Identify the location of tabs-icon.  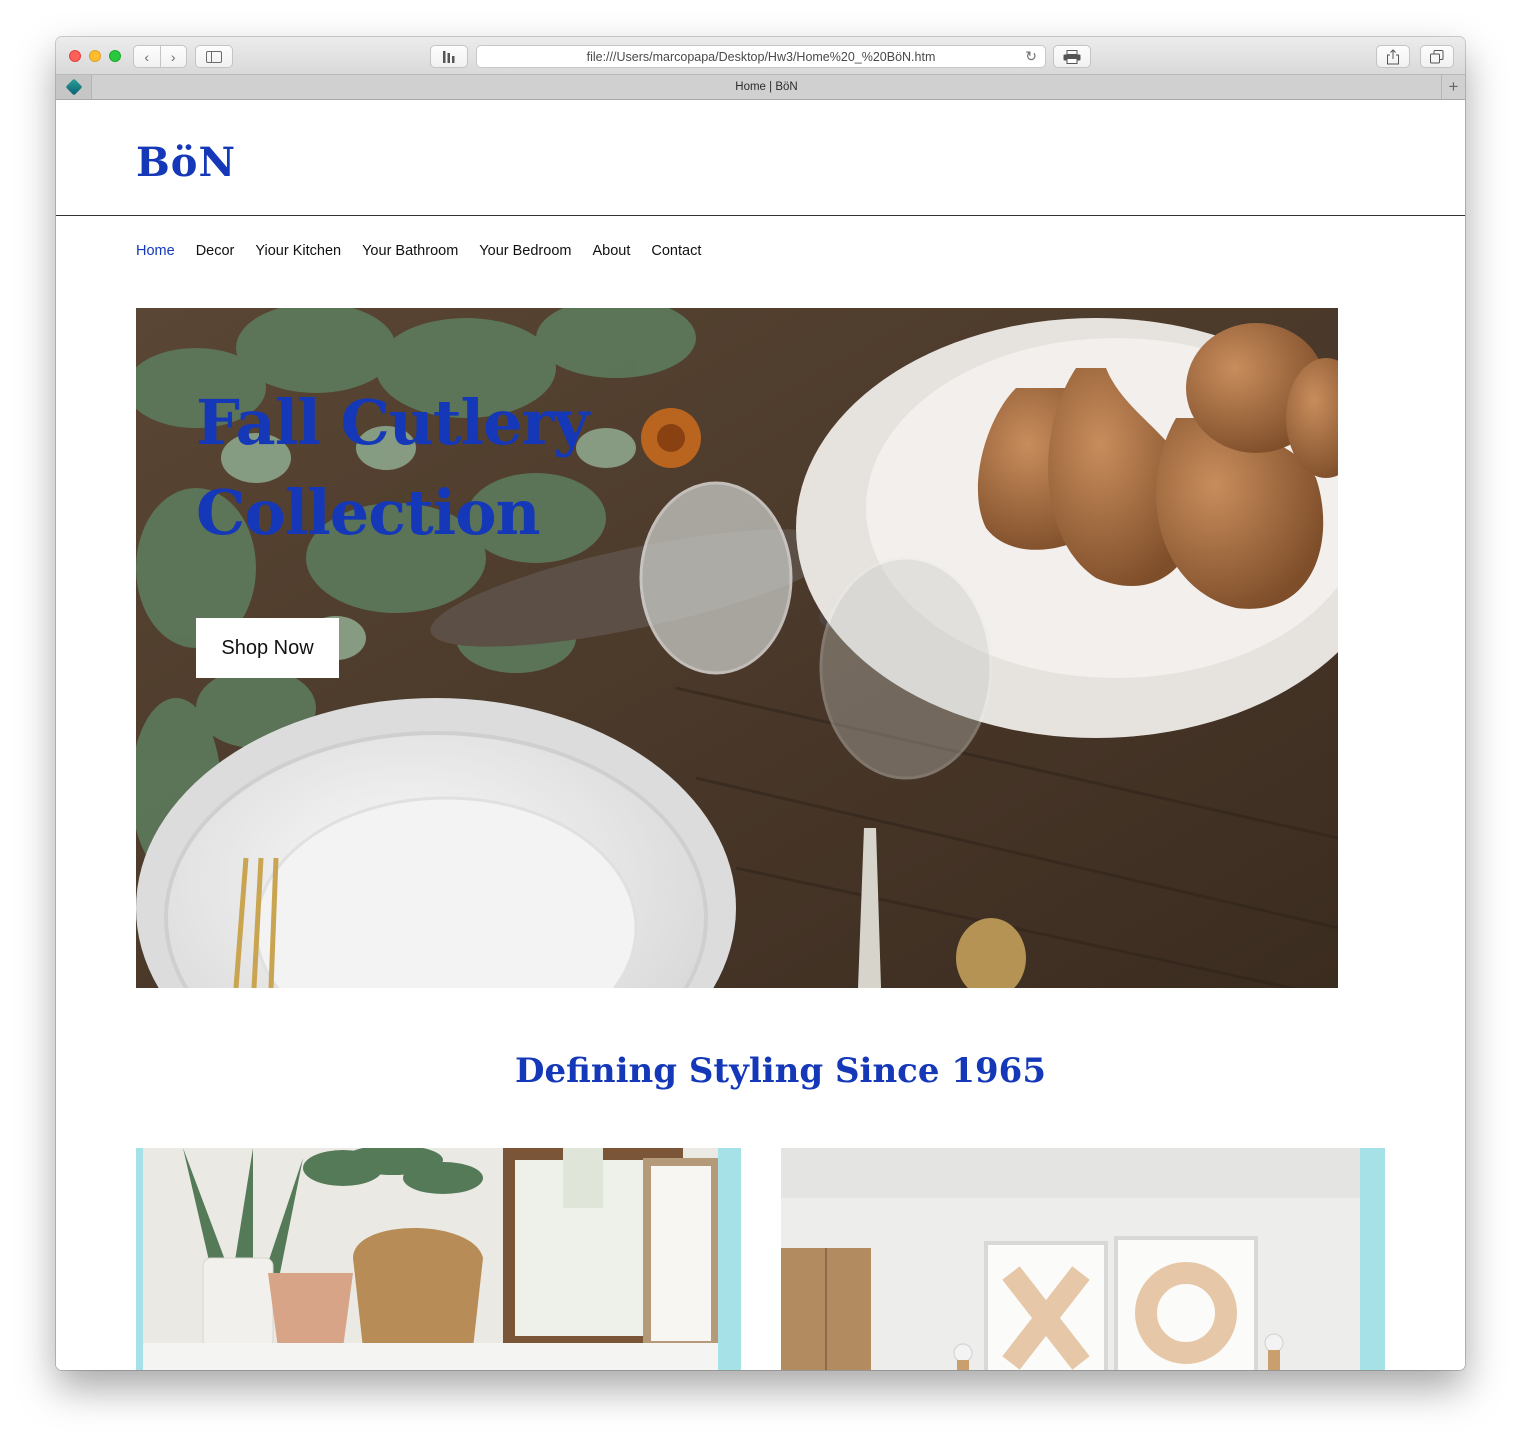
(1437, 56).